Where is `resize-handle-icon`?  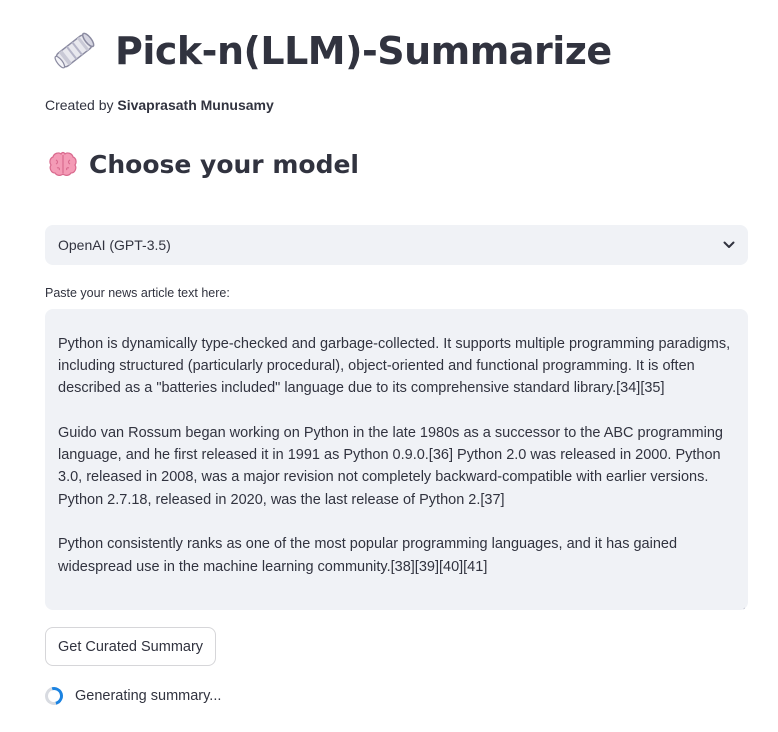
resize-handle-icon is located at coordinates (742, 605).